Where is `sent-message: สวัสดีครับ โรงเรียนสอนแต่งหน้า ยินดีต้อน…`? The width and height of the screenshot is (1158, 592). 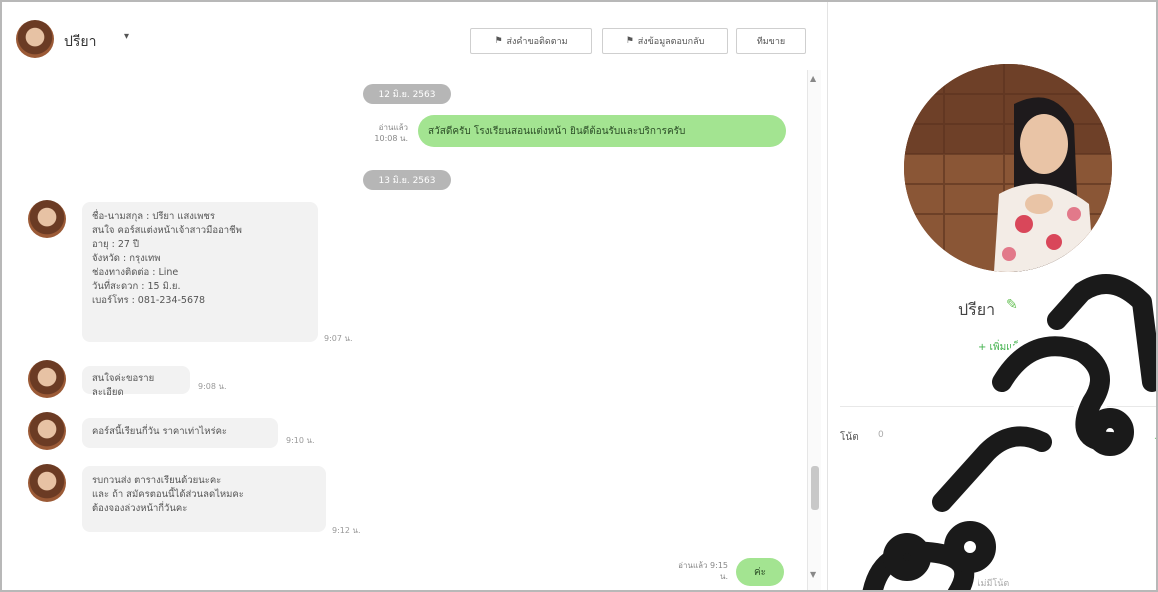 sent-message: สวัสดีครับ โรงเรียนสอนแต่งหน้า ยินดีต้อน… is located at coordinates (602, 131).